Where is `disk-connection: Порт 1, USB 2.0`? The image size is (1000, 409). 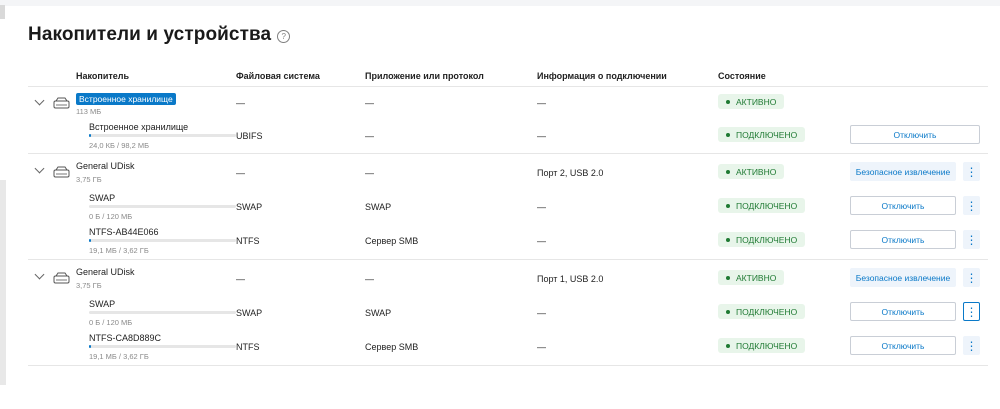 disk-connection: Порт 1, USB 2.0 is located at coordinates (570, 279).